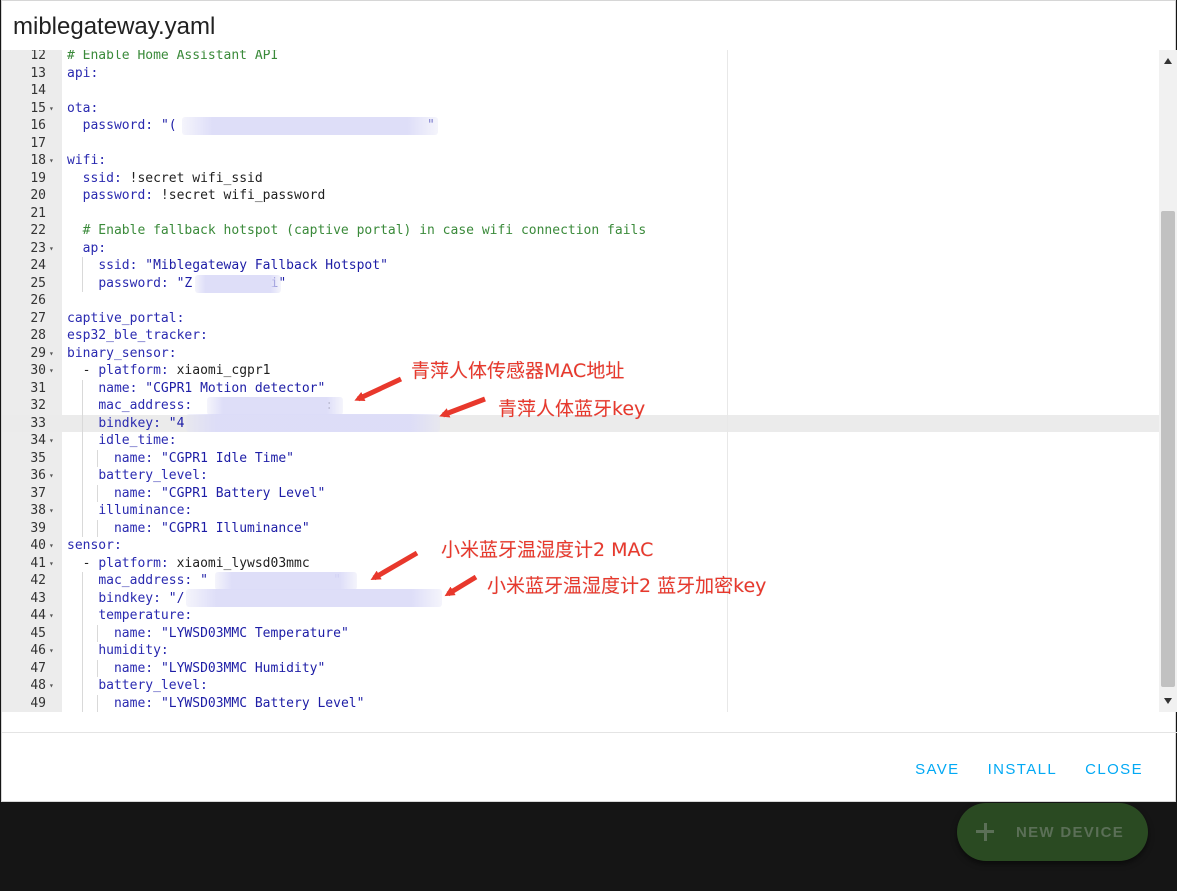  Describe the element at coordinates (38, 248) in the screenshot. I see `line-number: 23` at that location.